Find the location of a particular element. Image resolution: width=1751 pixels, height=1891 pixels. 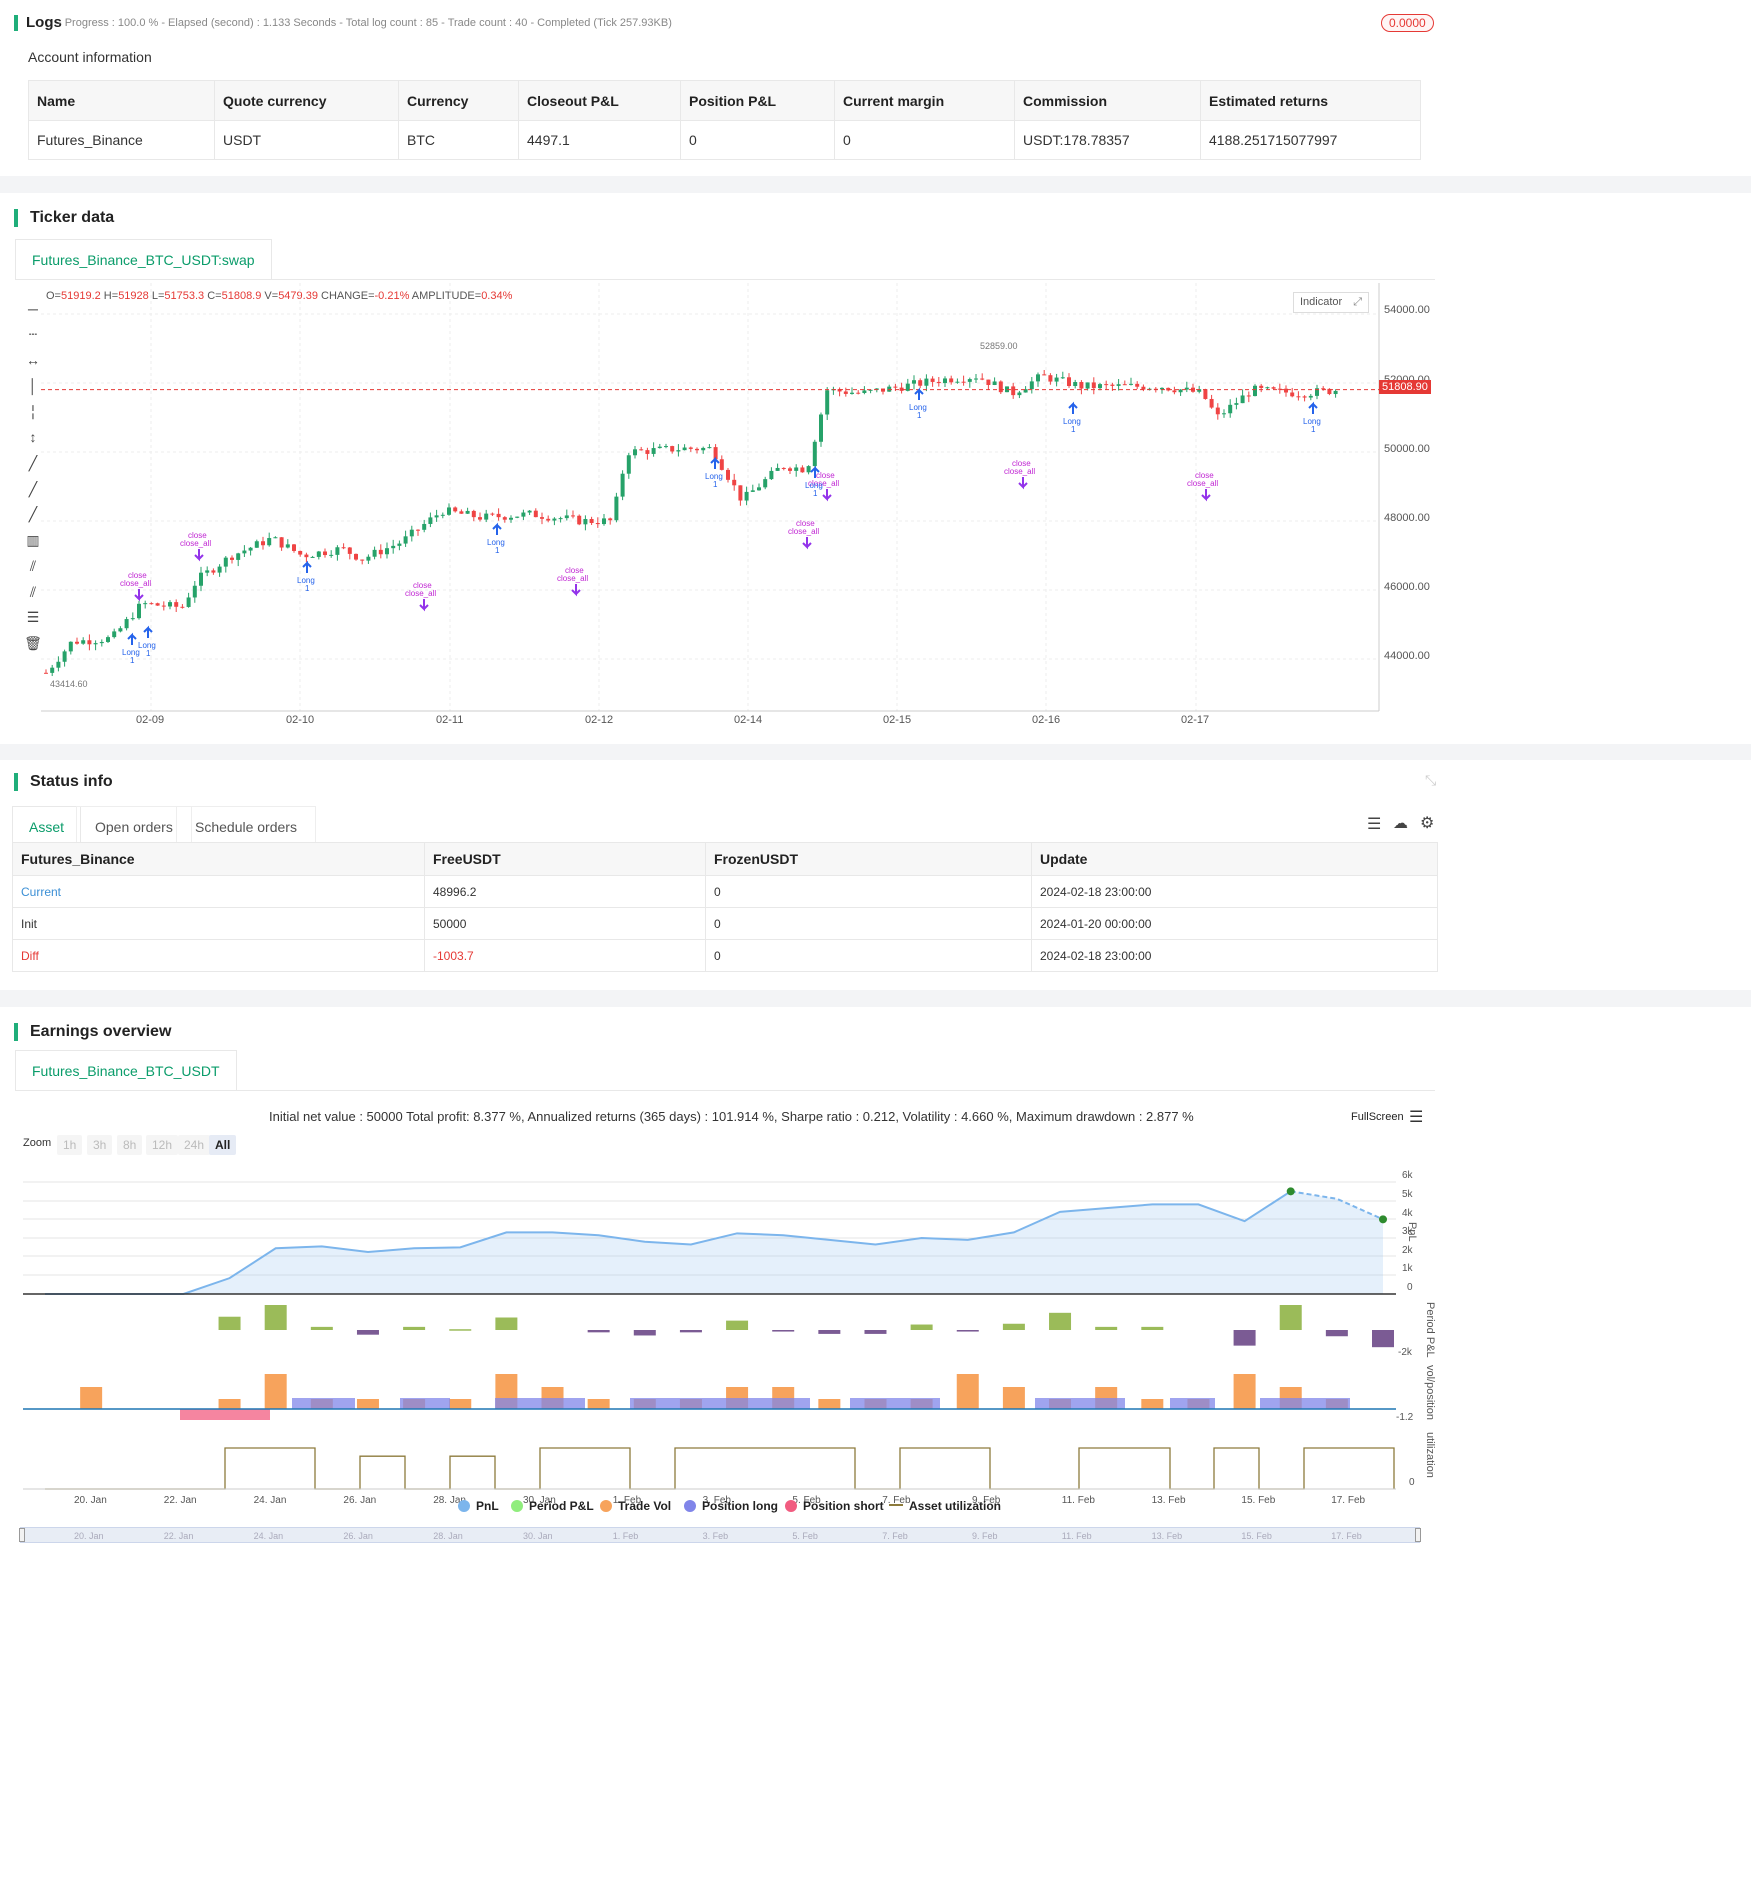

util-tick: 0 is located at coordinates (1412, 1482).